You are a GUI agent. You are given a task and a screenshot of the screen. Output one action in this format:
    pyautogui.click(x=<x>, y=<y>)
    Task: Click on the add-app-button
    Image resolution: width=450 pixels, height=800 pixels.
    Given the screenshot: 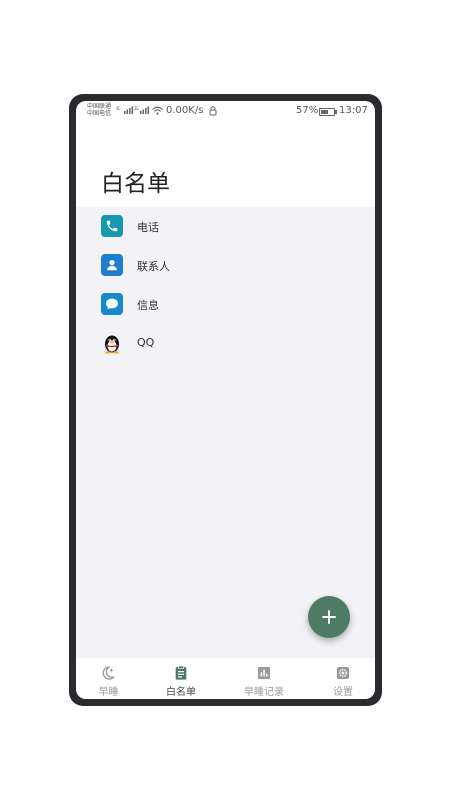 What is the action you would take?
    pyautogui.click(x=329, y=617)
    